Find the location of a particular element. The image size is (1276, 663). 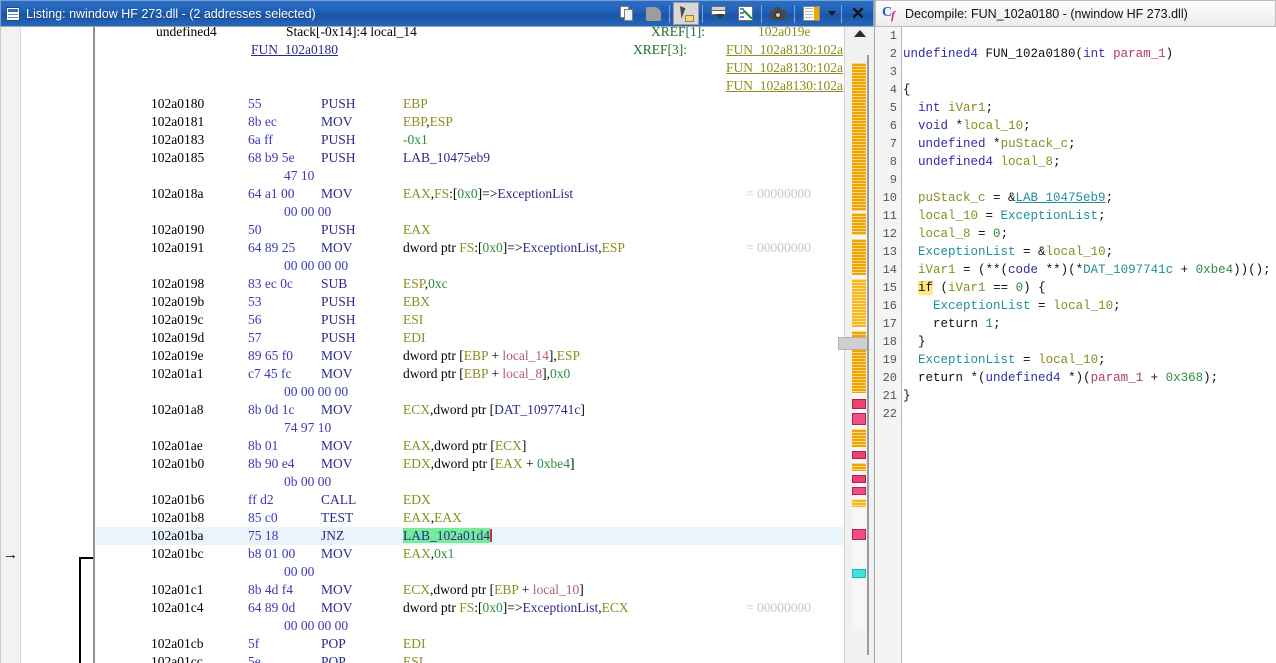

instruction-operands: dword ptr [EBP + local_14],ESP is located at coordinates (491, 356).